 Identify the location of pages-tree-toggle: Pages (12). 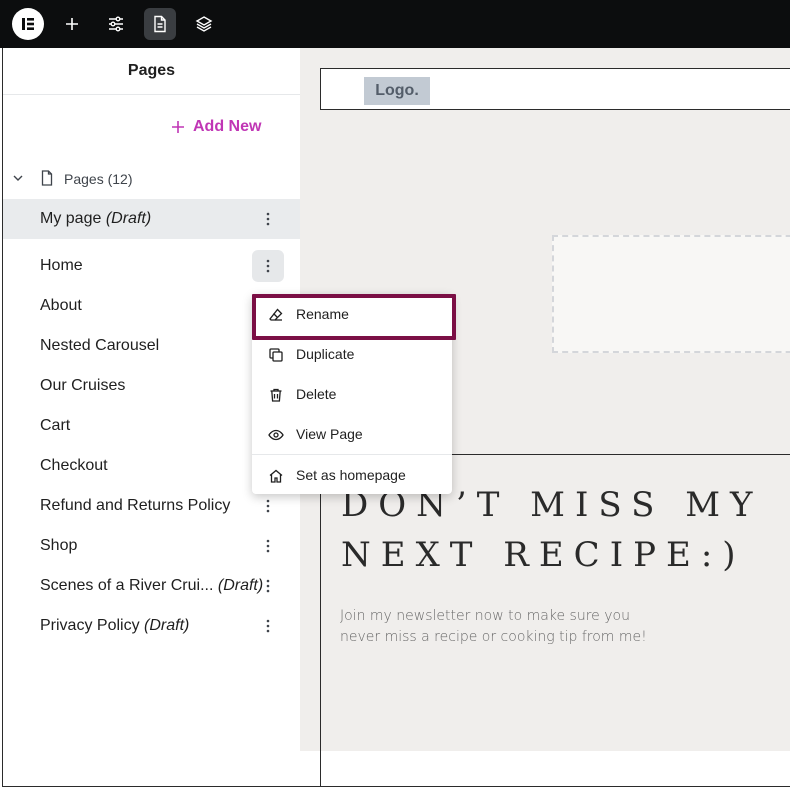
(151, 179).